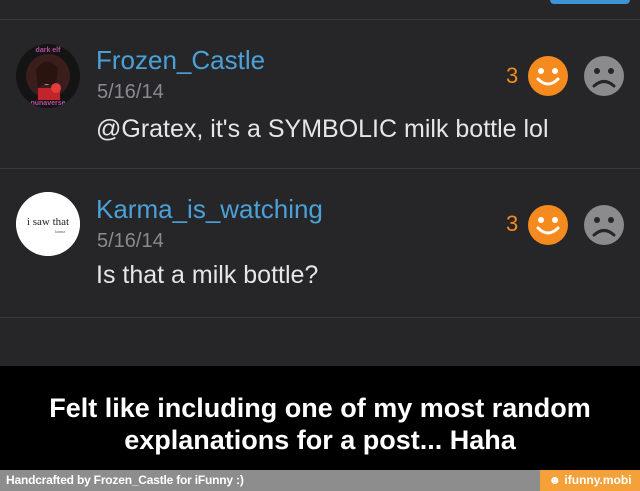 The height and width of the screenshot is (491, 640). What do you see at coordinates (590, 2) in the screenshot?
I see `top-button` at bounding box center [590, 2].